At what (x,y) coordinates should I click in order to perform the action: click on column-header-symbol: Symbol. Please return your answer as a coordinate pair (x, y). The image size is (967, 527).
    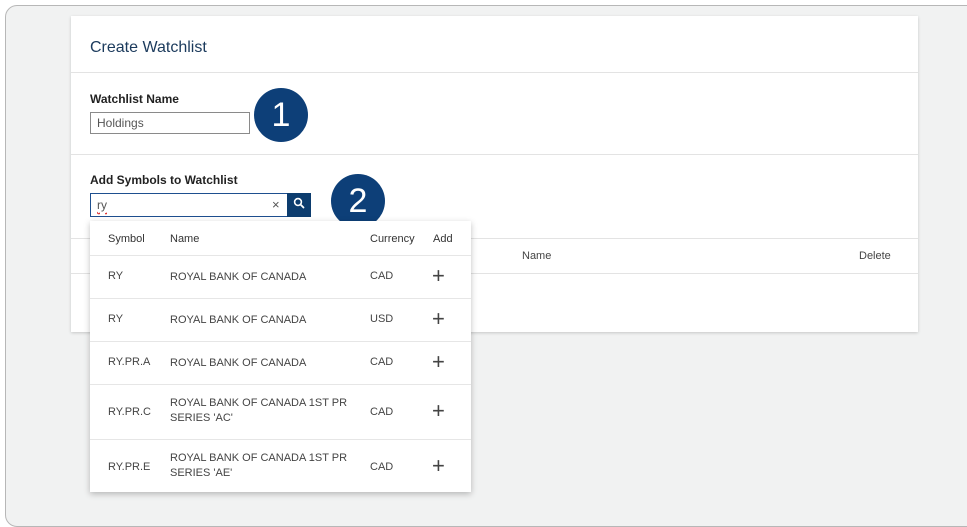
    Looking at the image, I should click on (126, 239).